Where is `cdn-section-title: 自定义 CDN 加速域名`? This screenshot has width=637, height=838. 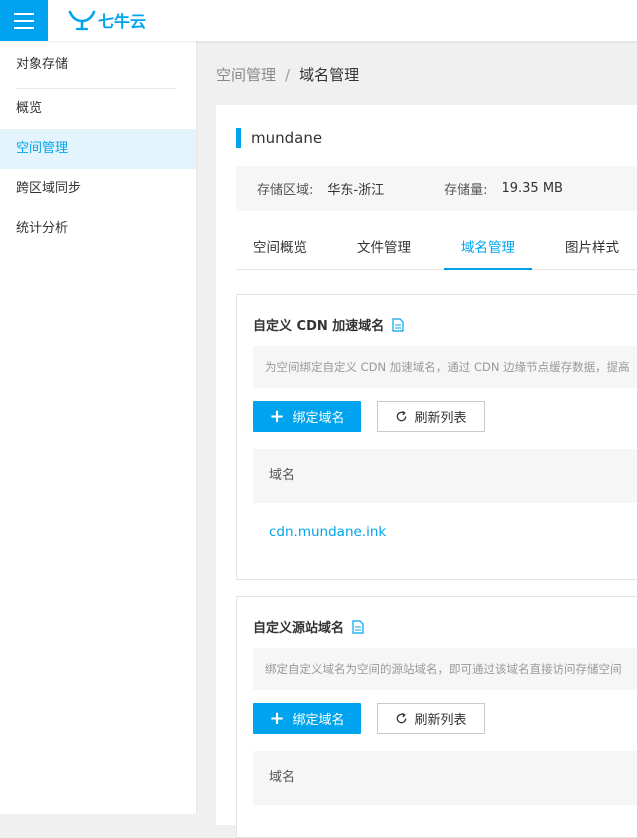
cdn-section-title: 自定义 CDN 加速域名 is located at coordinates (328, 324).